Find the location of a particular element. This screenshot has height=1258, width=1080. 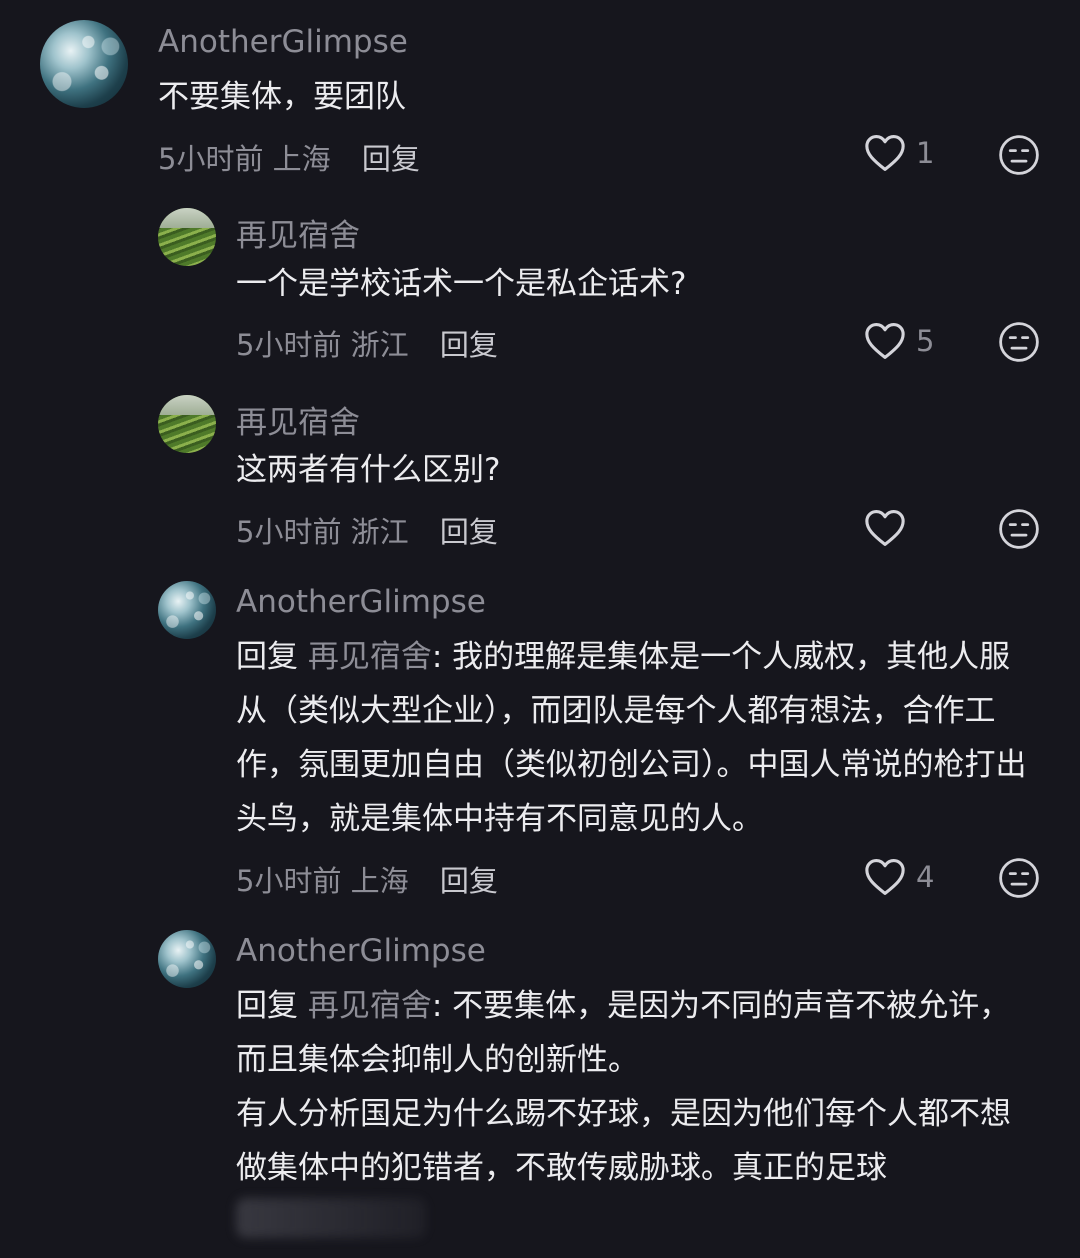

like-count: 1 is located at coordinates (925, 153).